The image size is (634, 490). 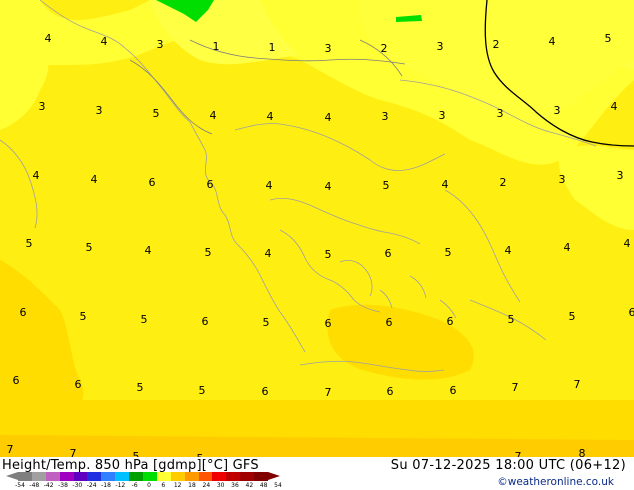 What do you see at coordinates (12, 476) in the screenshot?
I see `scale-arrow-left` at bounding box center [12, 476].